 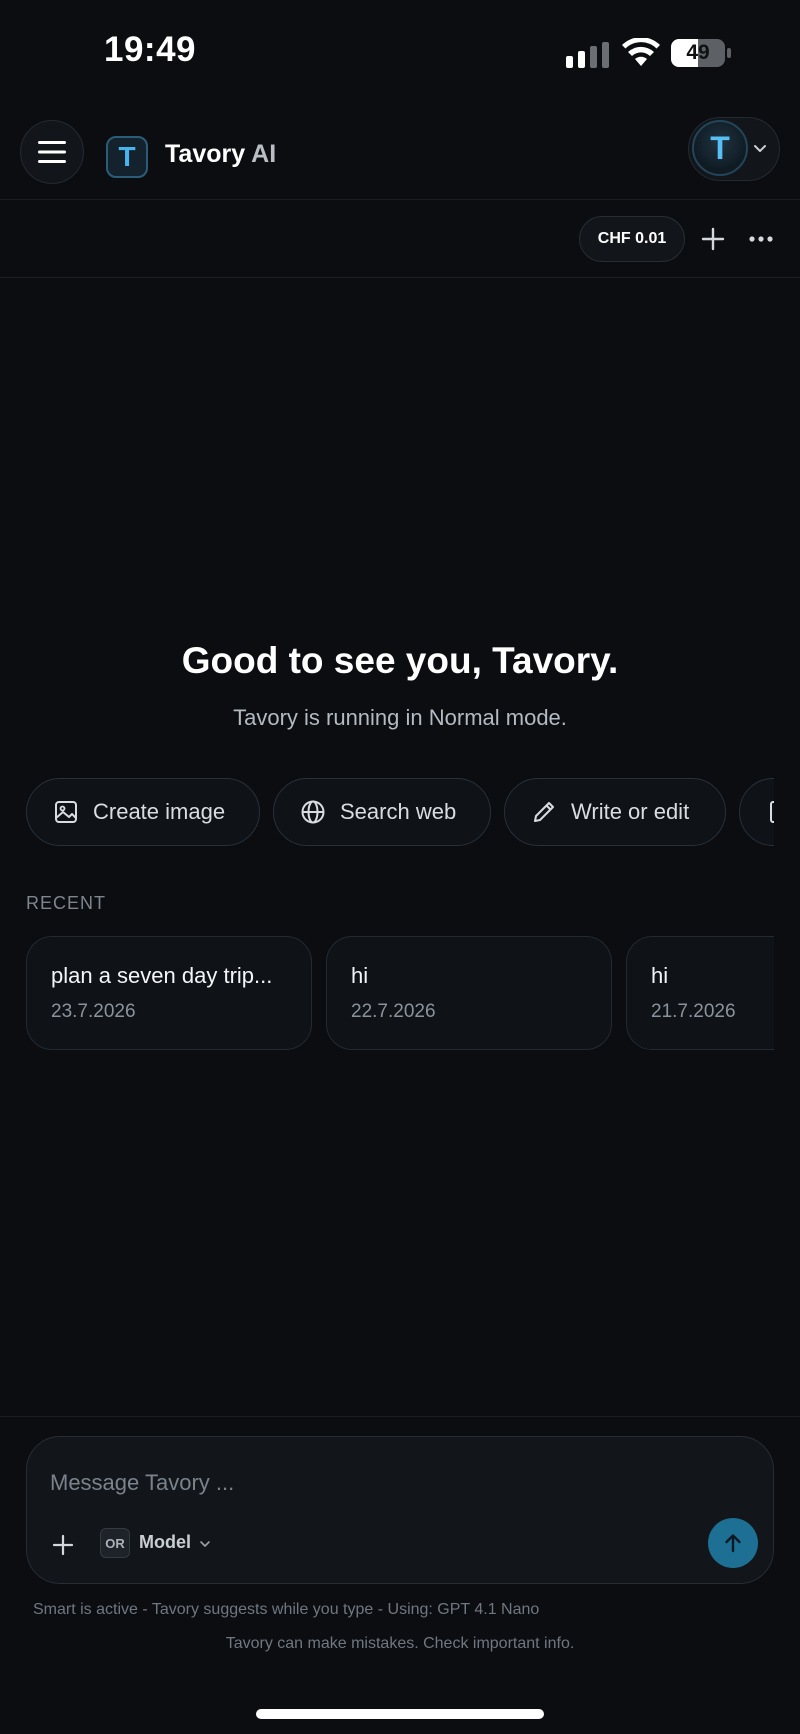 What do you see at coordinates (393, 1011) in the screenshot?
I see `recent-date: 22.7.2026` at bounding box center [393, 1011].